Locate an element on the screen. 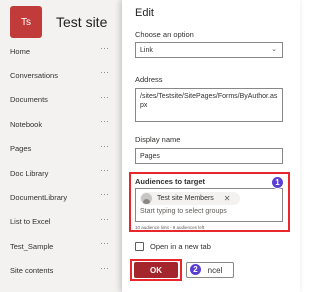 The width and height of the screenshot is (320, 292). nav-item-label: Conversations is located at coordinates (34, 76).